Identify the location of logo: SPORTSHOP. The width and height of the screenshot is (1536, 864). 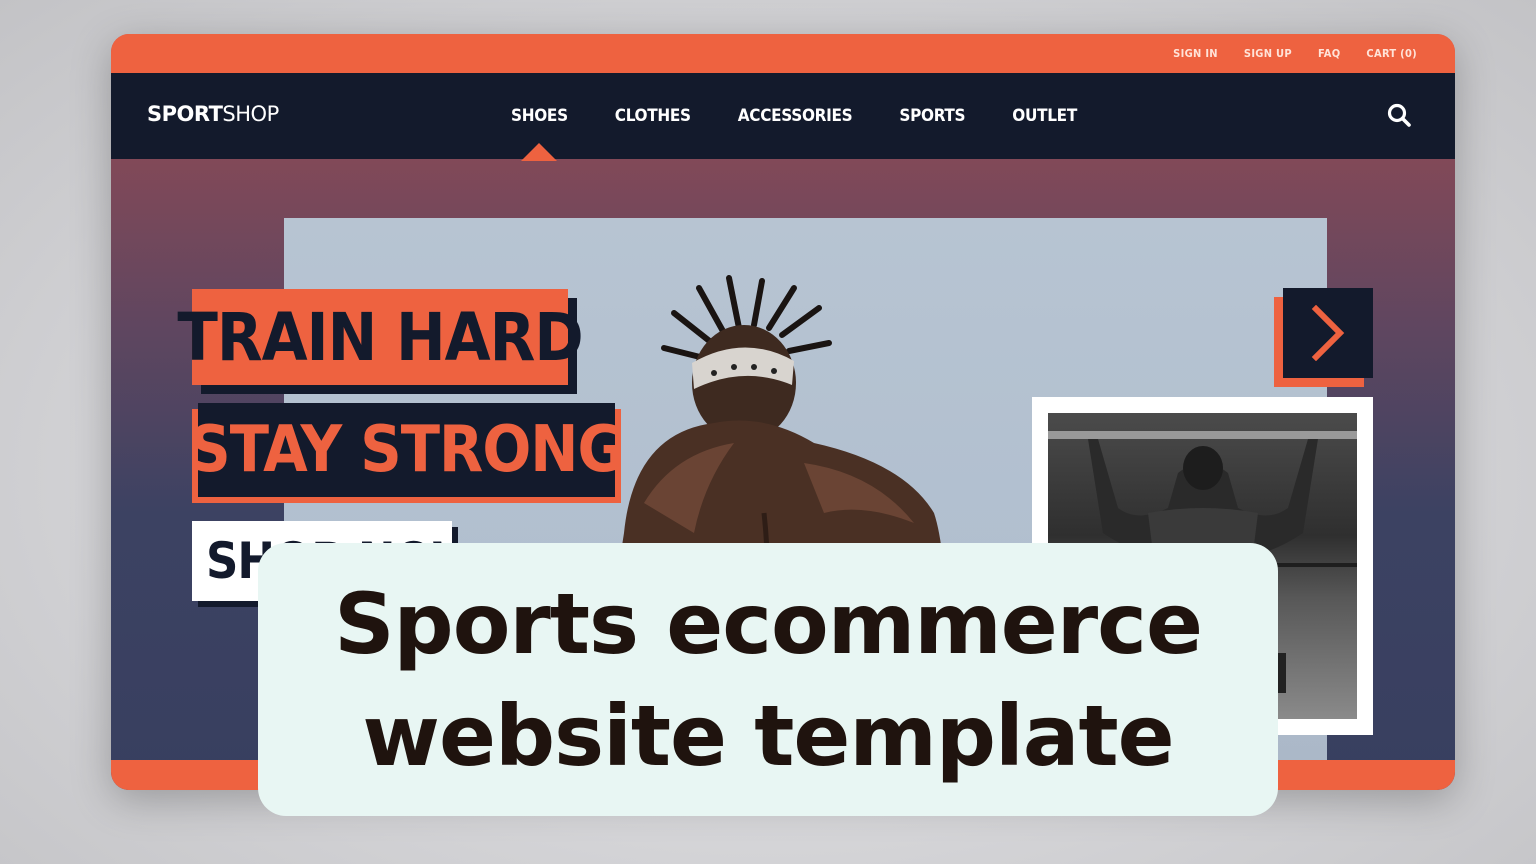
(213, 114).